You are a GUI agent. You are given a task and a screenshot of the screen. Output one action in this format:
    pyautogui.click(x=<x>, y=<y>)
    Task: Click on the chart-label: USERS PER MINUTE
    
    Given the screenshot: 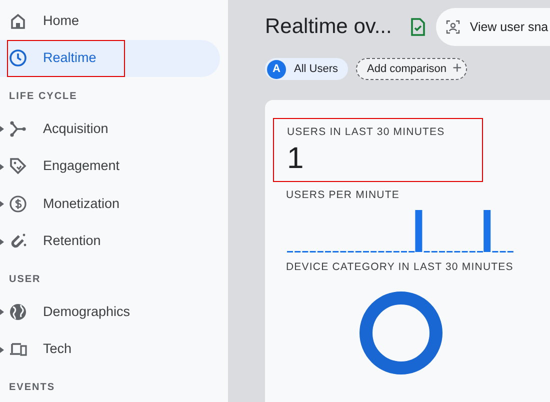 What is the action you would take?
    pyautogui.click(x=343, y=194)
    